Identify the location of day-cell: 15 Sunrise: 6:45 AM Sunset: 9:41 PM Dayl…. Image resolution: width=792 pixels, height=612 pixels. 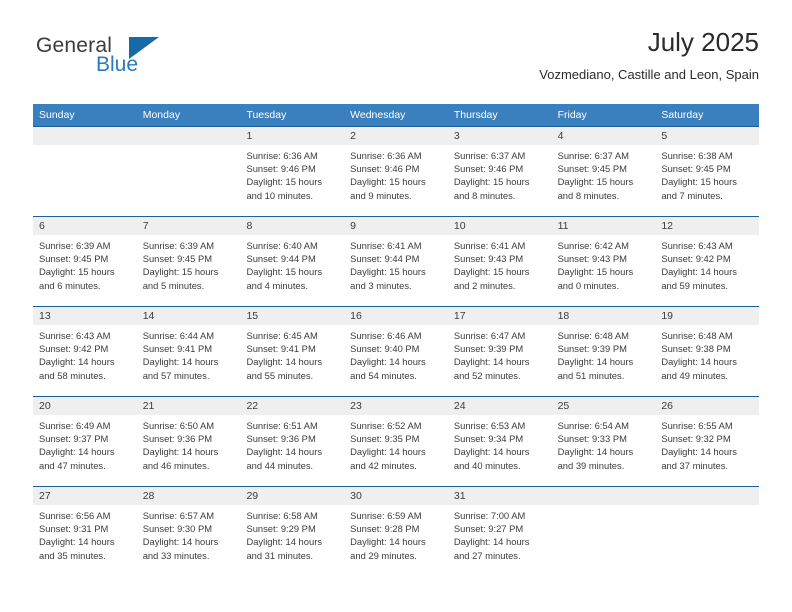
(292, 351).